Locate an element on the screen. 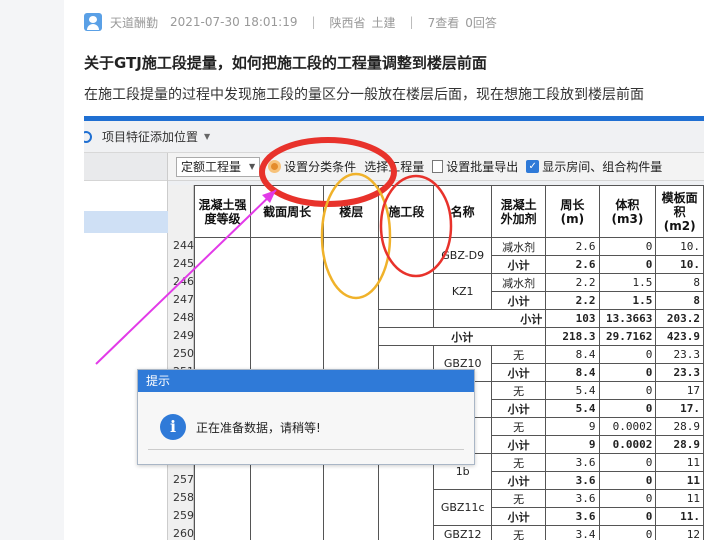  red-circle-annotation is located at coordinates (328, 172).